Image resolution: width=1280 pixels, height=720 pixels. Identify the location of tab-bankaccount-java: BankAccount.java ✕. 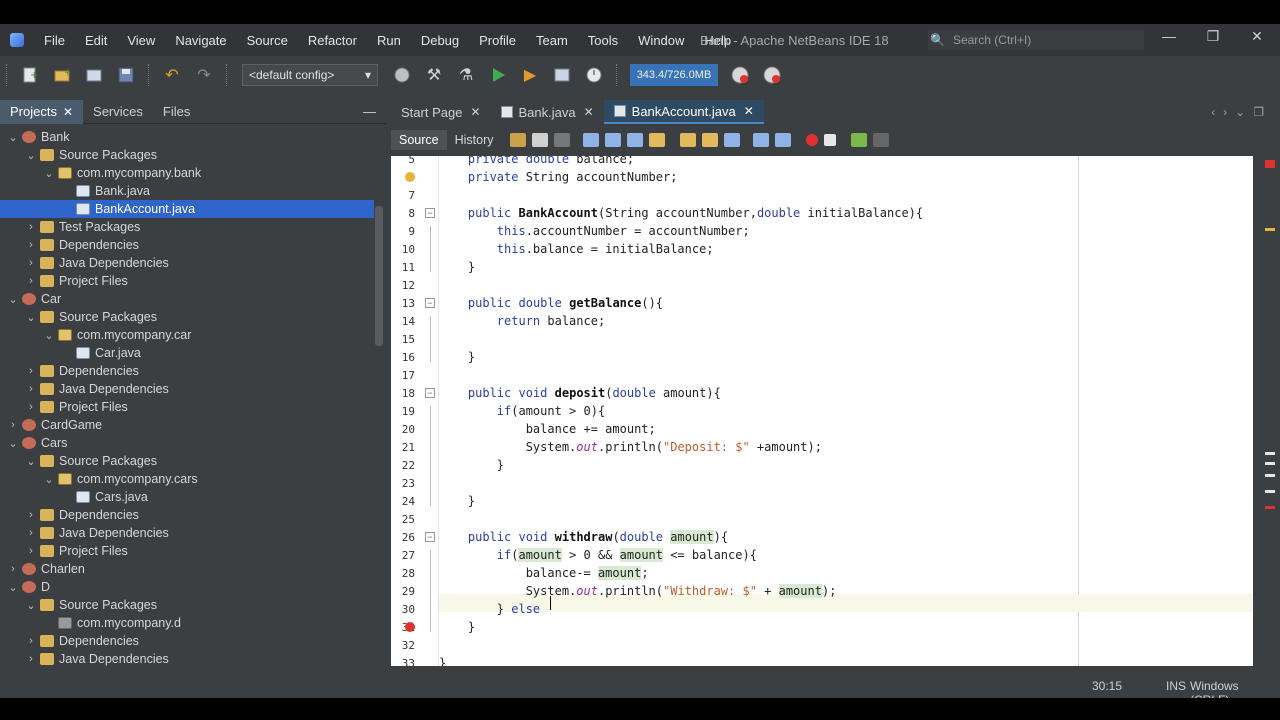
(683, 112).